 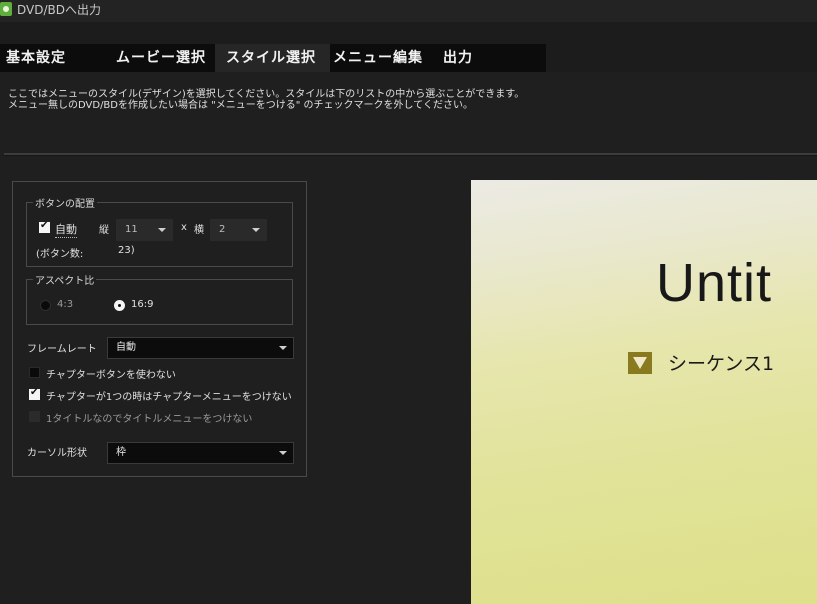 What do you see at coordinates (119, 305) in the screenshot?
I see `aspect-169-radio` at bounding box center [119, 305].